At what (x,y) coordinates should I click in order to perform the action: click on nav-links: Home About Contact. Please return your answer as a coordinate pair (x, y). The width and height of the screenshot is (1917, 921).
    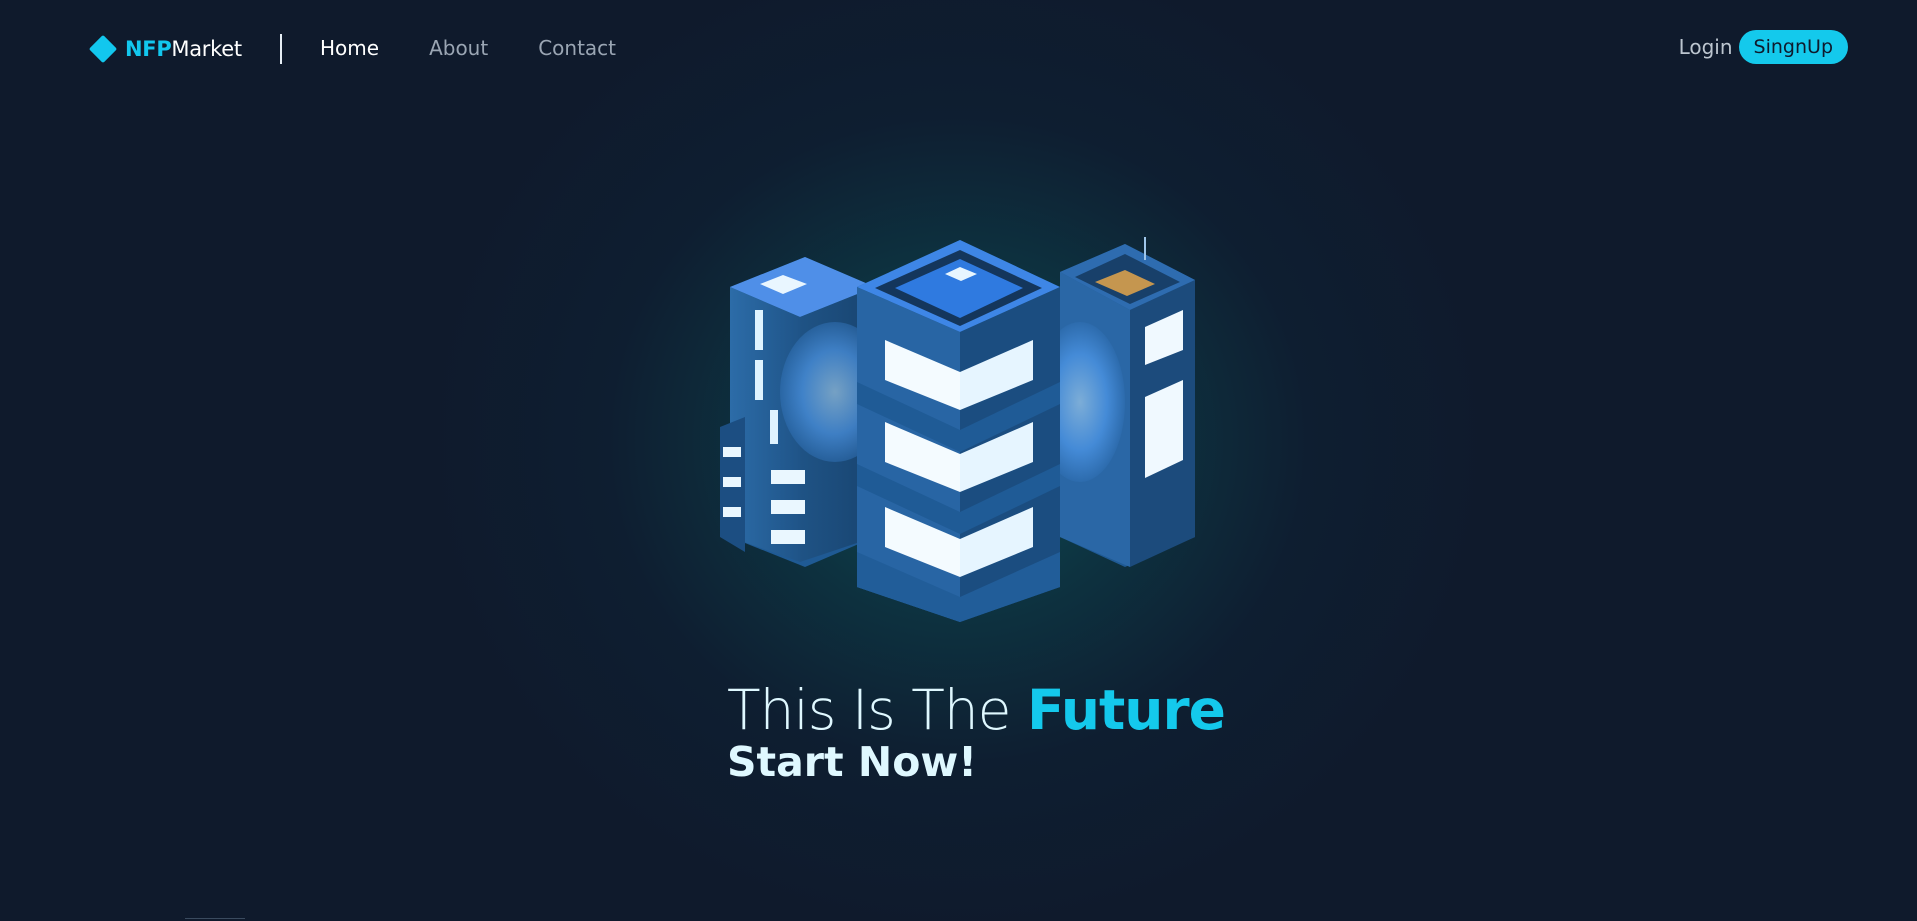
    Looking at the image, I should click on (468, 48).